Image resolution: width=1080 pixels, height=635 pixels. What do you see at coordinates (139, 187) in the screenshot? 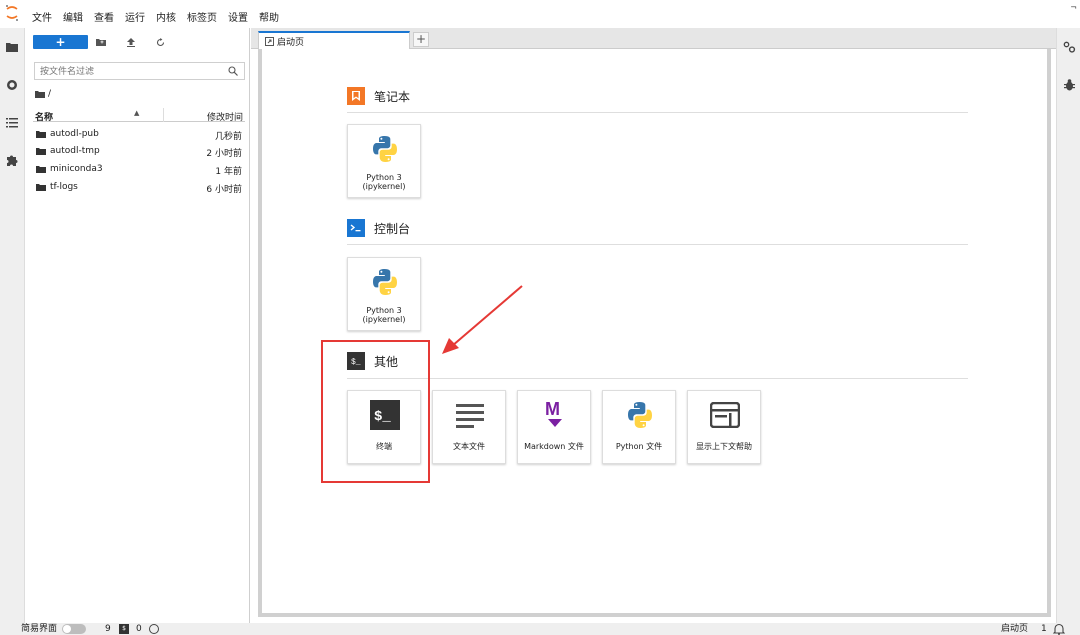
I see `file-row: tf-logs 6 小时前` at bounding box center [139, 187].